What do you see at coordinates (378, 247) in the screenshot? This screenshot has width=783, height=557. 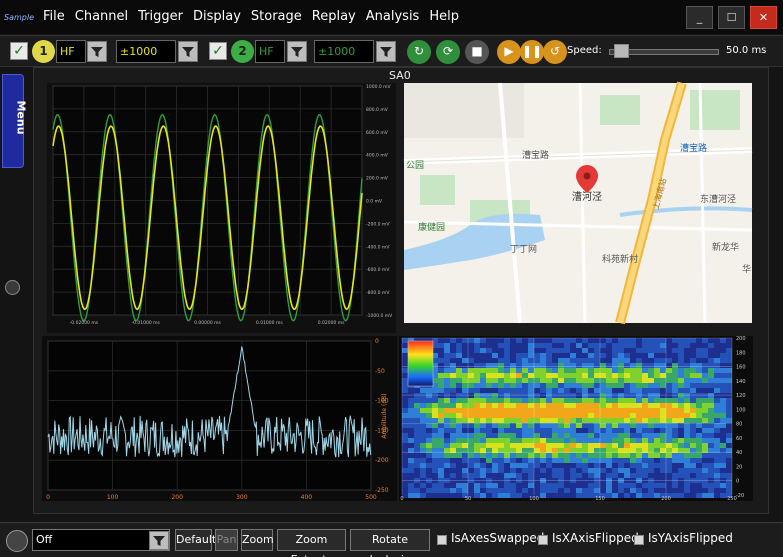 I see `scope-y-tick: -400.0 mV` at bounding box center [378, 247].